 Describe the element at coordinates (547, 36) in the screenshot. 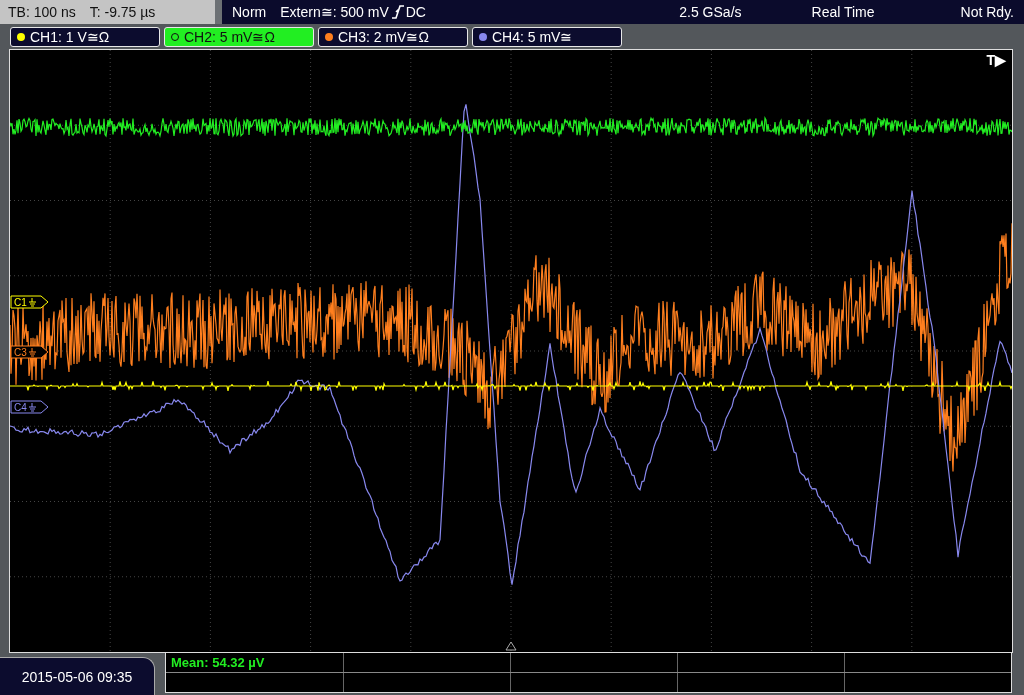

I see `channel-tab: CH4: 5 mV≅` at that location.